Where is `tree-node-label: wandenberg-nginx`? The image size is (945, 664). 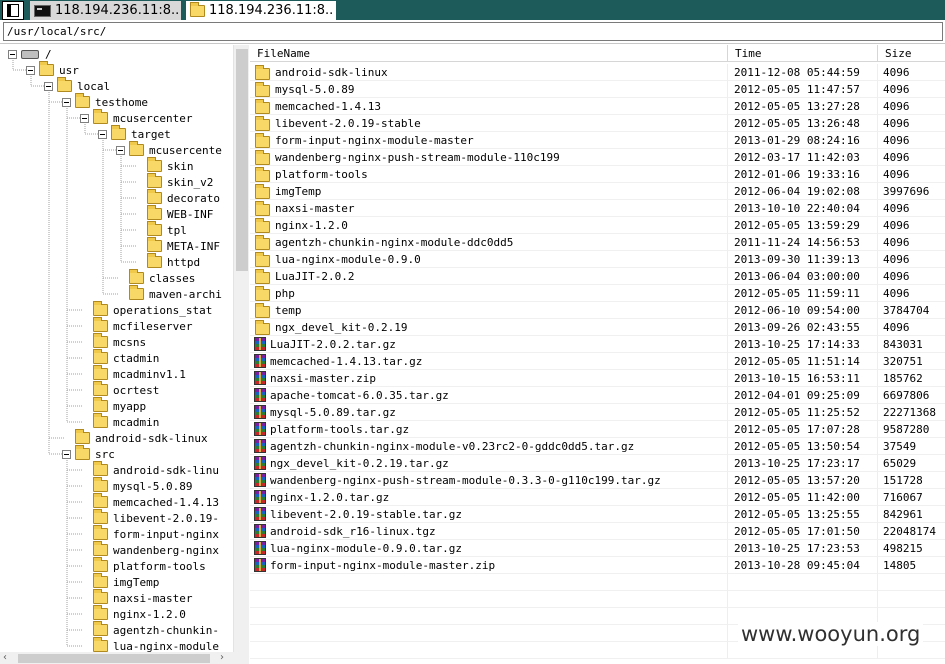 tree-node-label: wandenberg-nginx is located at coordinates (166, 550).